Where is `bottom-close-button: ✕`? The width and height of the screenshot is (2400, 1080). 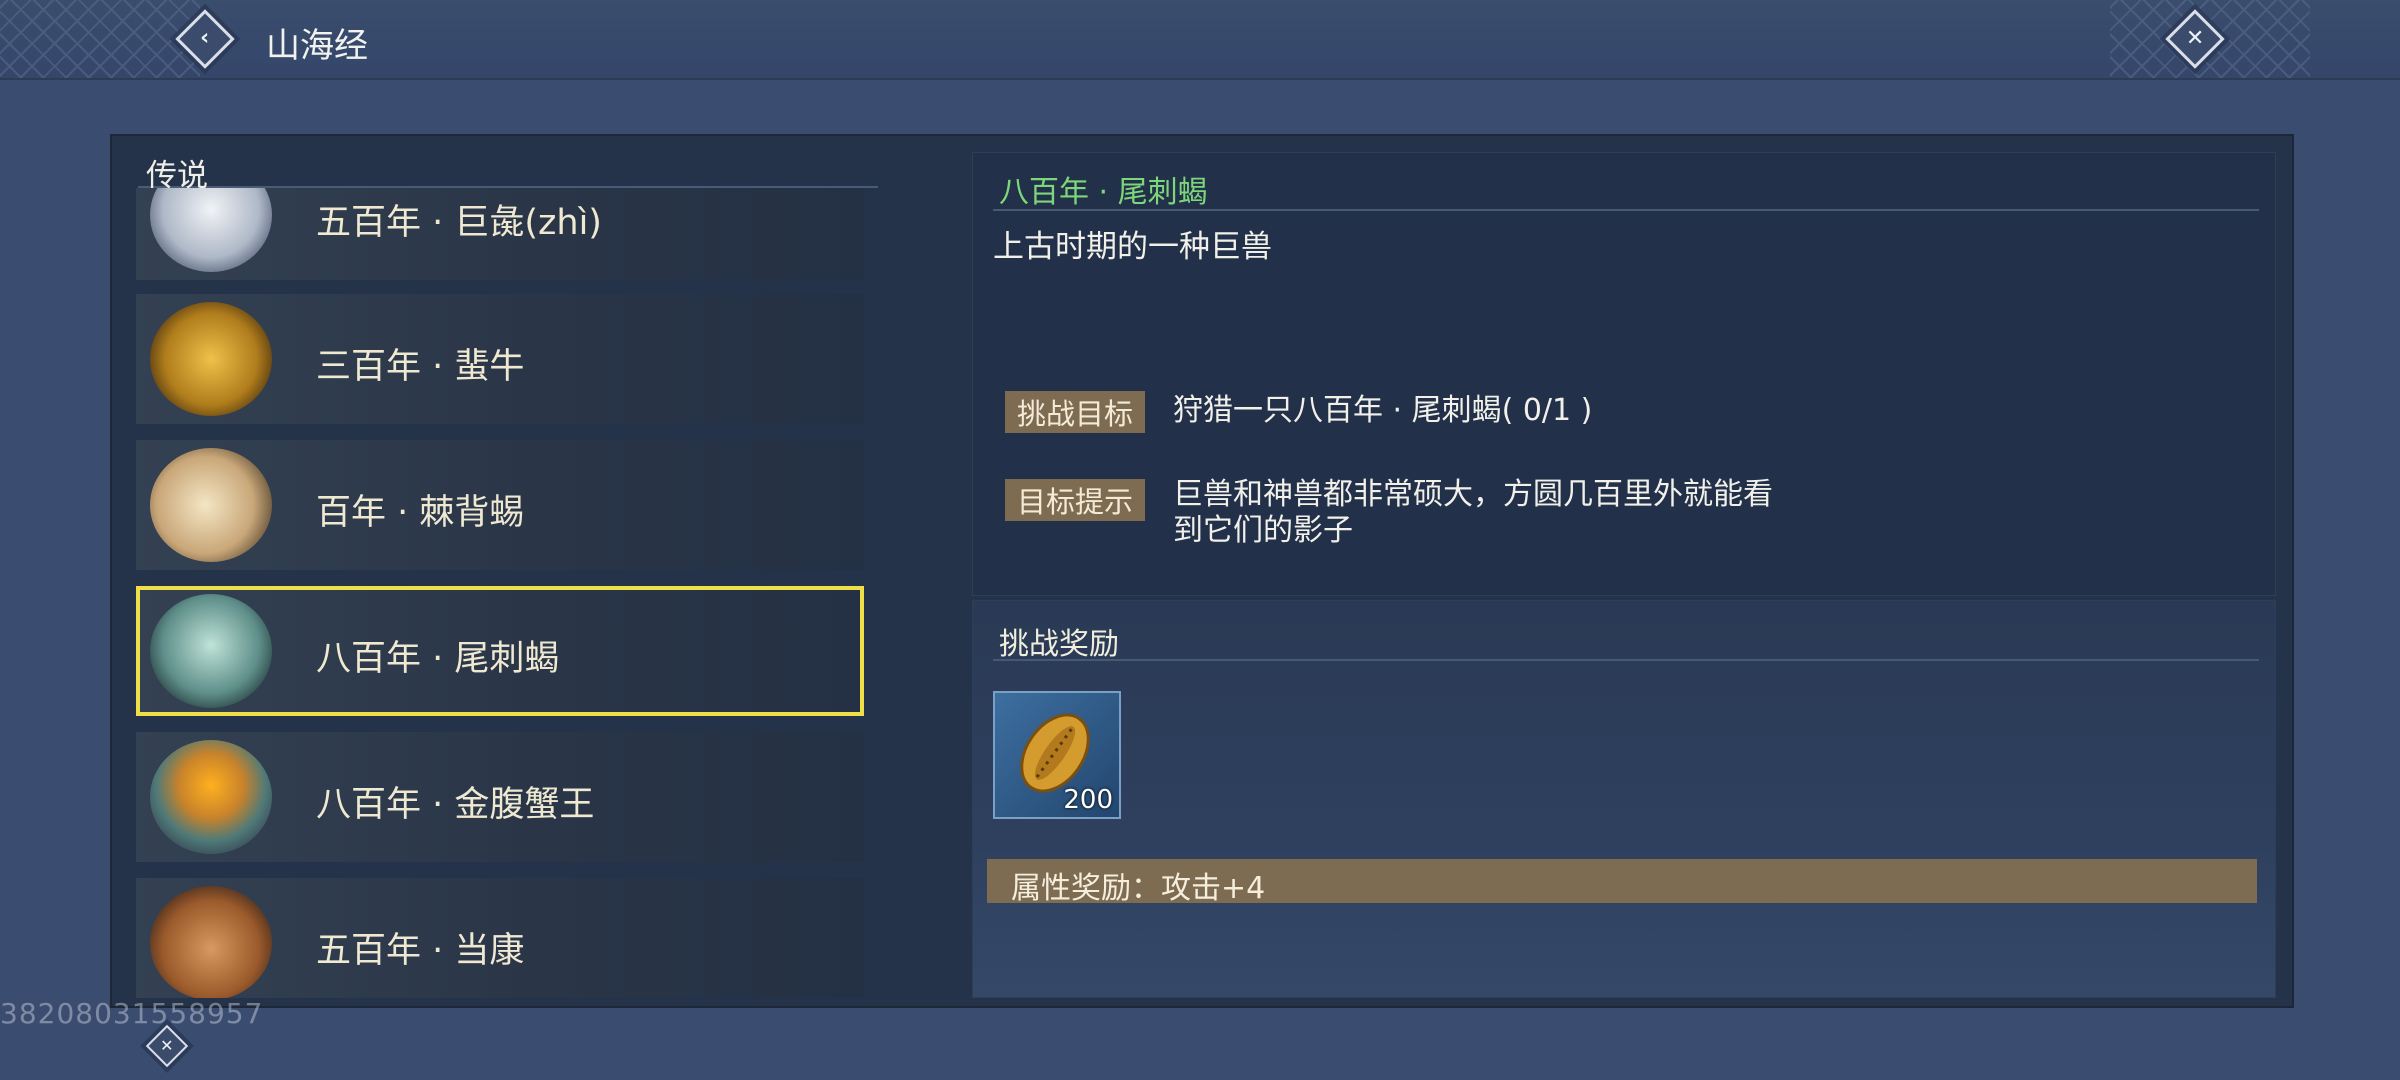
bottom-close-button: ✕ is located at coordinates (167, 1046).